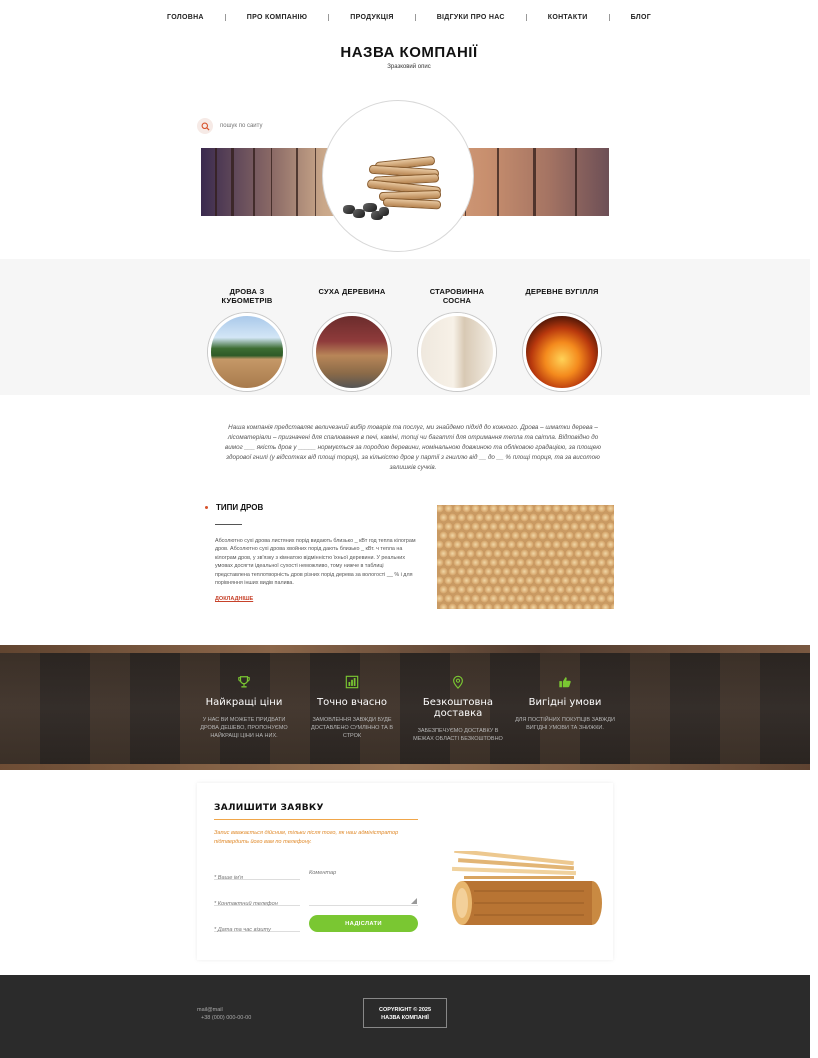 The image size is (818, 1058). I want to click on comment-textarea, so click(363, 885).